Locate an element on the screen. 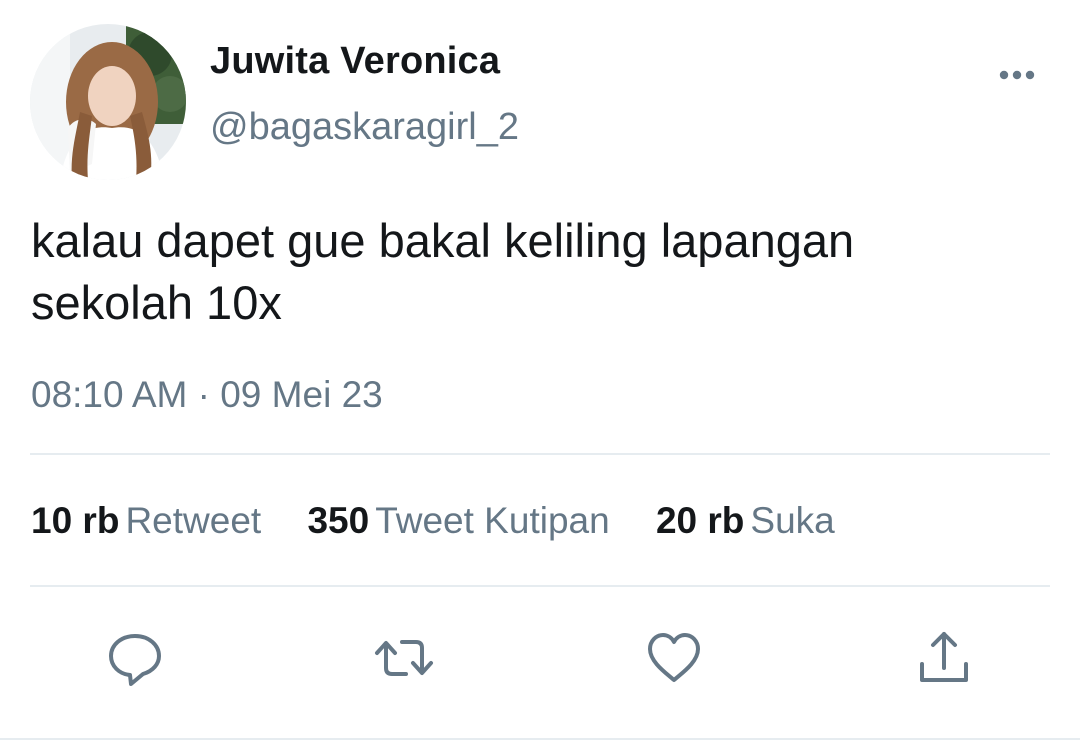 This screenshot has height=750, width=1080. reply-icon is located at coordinates (135, 660).